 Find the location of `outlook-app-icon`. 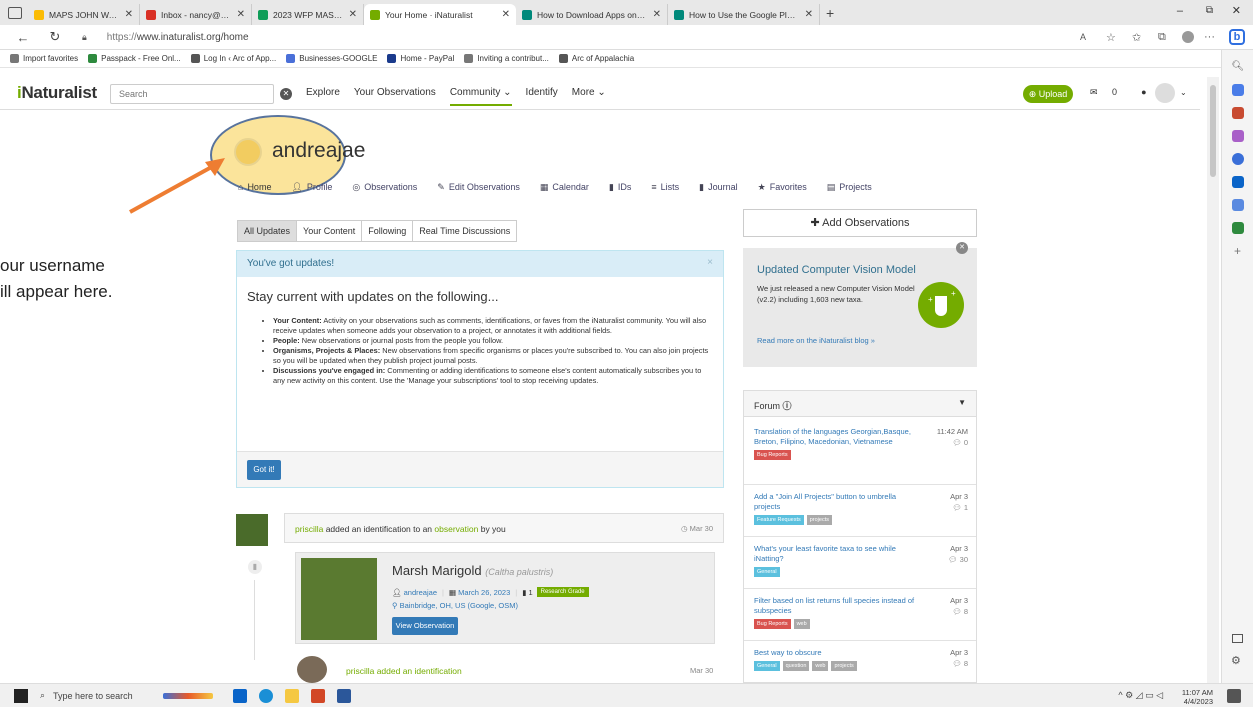

outlook-app-icon is located at coordinates (239, 695).